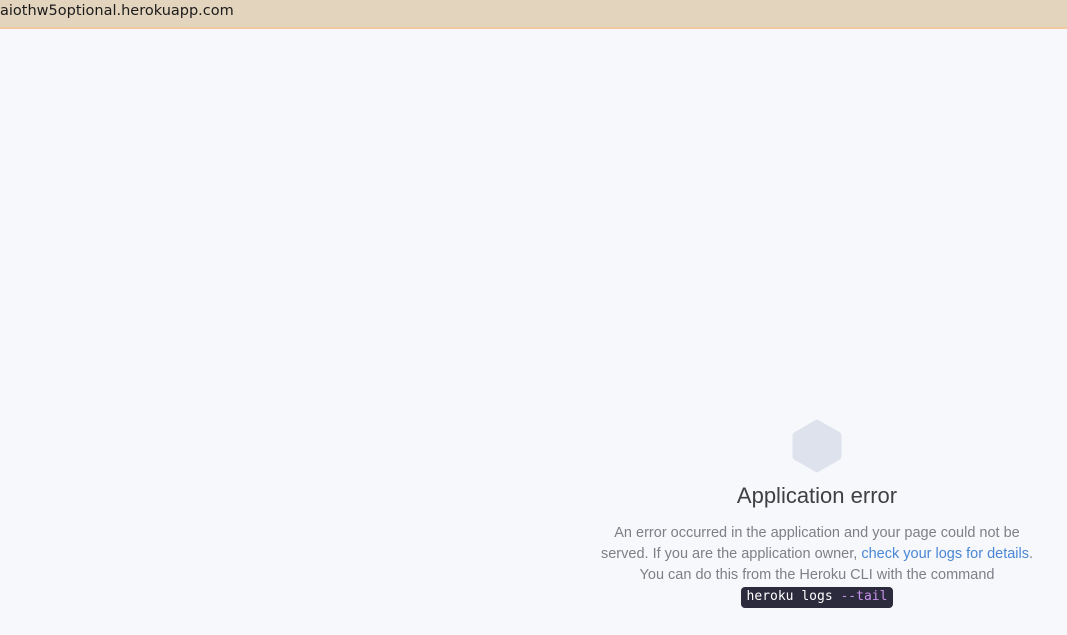 Image resolution: width=1067 pixels, height=635 pixels. I want to click on address-bar: aiothw5optional.herokuapp.com, so click(533, 14).